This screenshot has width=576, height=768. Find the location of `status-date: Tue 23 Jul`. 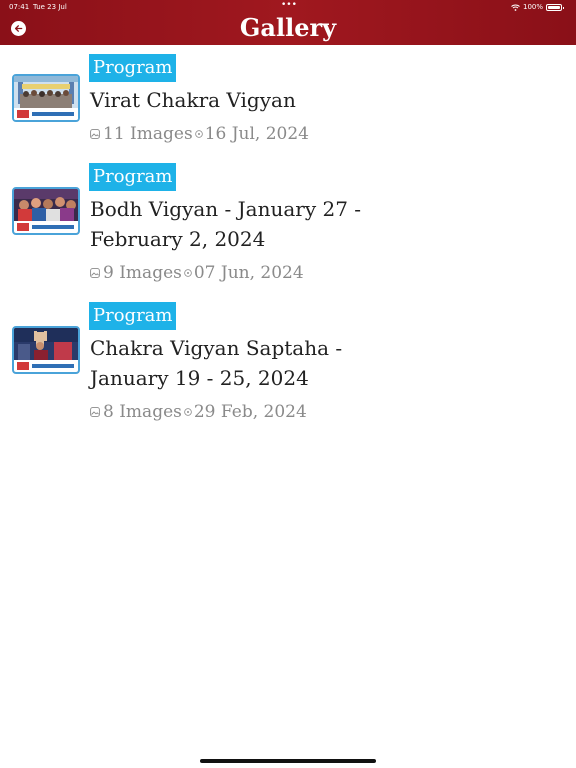

status-date: Tue 23 Jul is located at coordinates (50, 7).